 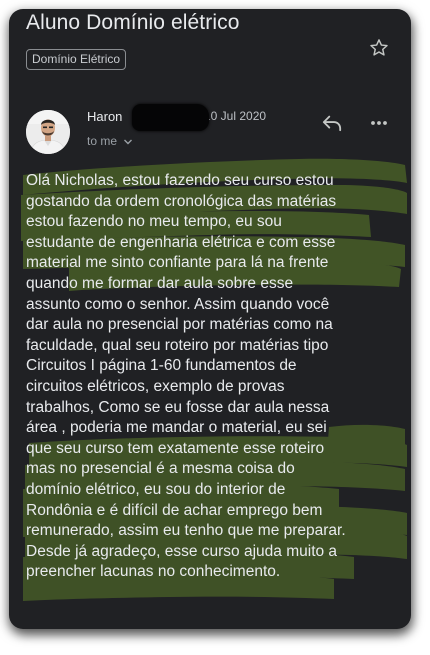 What do you see at coordinates (76, 59) in the screenshot?
I see `label-chip: Domínio Elétrico` at bounding box center [76, 59].